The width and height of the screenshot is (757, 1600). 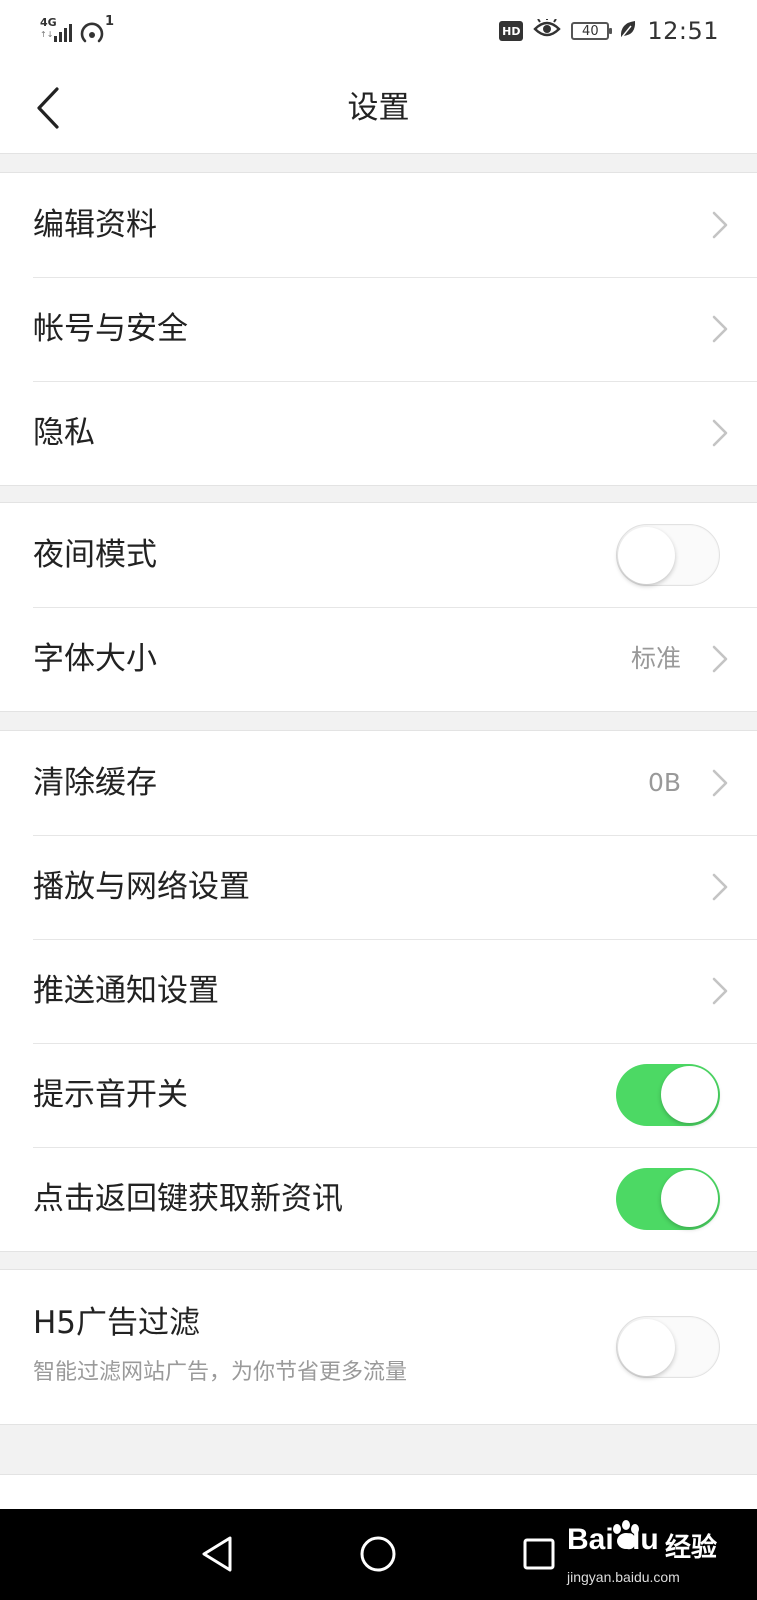 I want to click on row-subtitle: 智能过滤网站广告，为你节省更多流量, so click(x=220, y=1372).